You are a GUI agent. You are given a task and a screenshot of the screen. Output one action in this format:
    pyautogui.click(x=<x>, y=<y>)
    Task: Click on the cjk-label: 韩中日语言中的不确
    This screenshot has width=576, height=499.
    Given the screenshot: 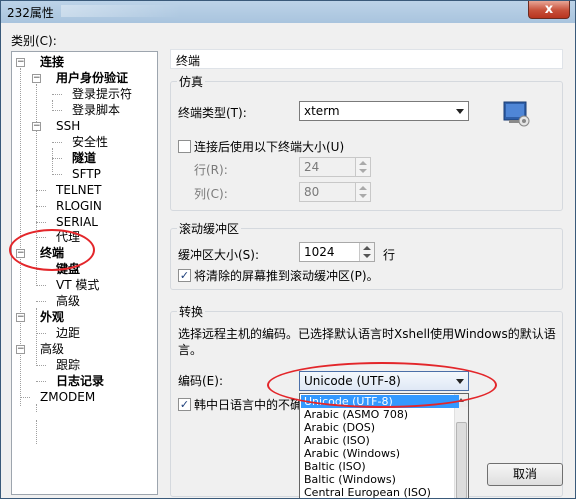 What is the action you would take?
    pyautogui.click(x=248, y=405)
    